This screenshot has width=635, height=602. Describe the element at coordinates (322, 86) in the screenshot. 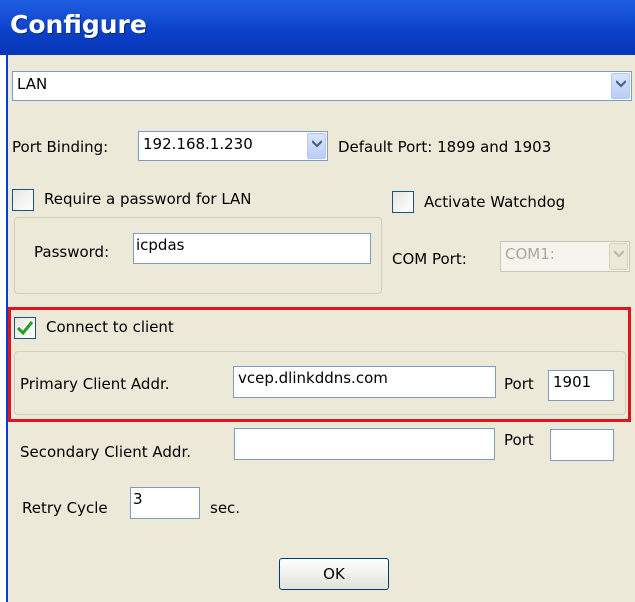

I see `connection-type-select: LAN` at that location.